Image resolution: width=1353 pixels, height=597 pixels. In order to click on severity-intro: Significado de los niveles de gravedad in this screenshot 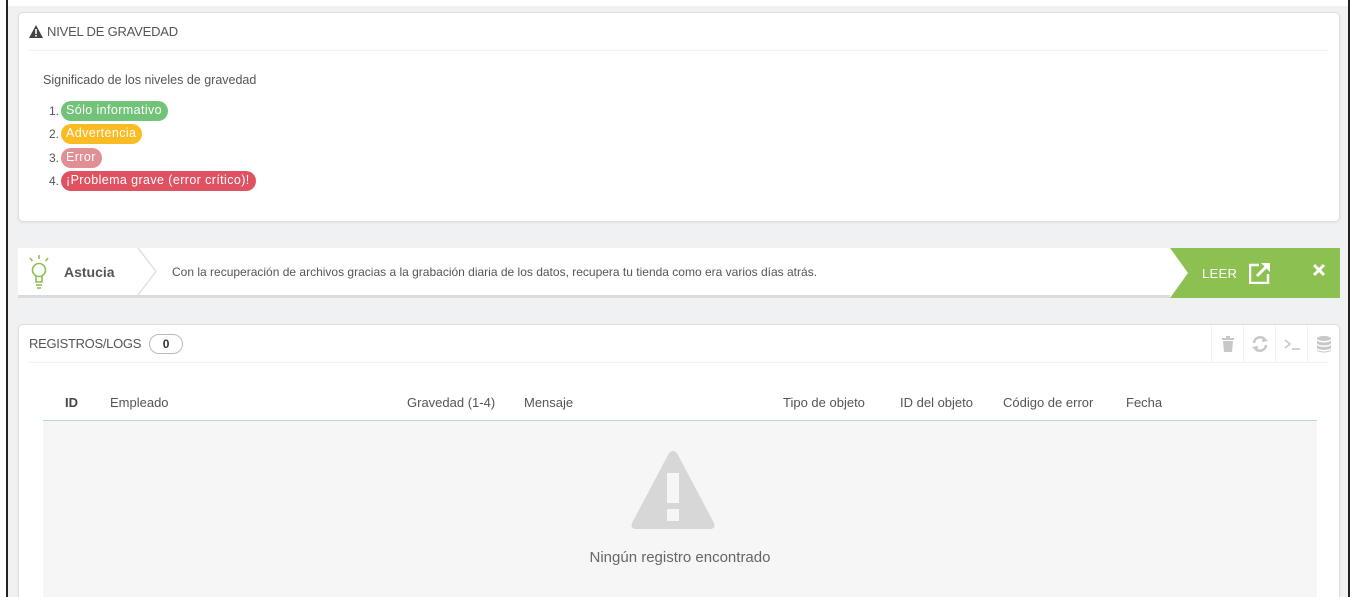, I will do `click(150, 80)`.